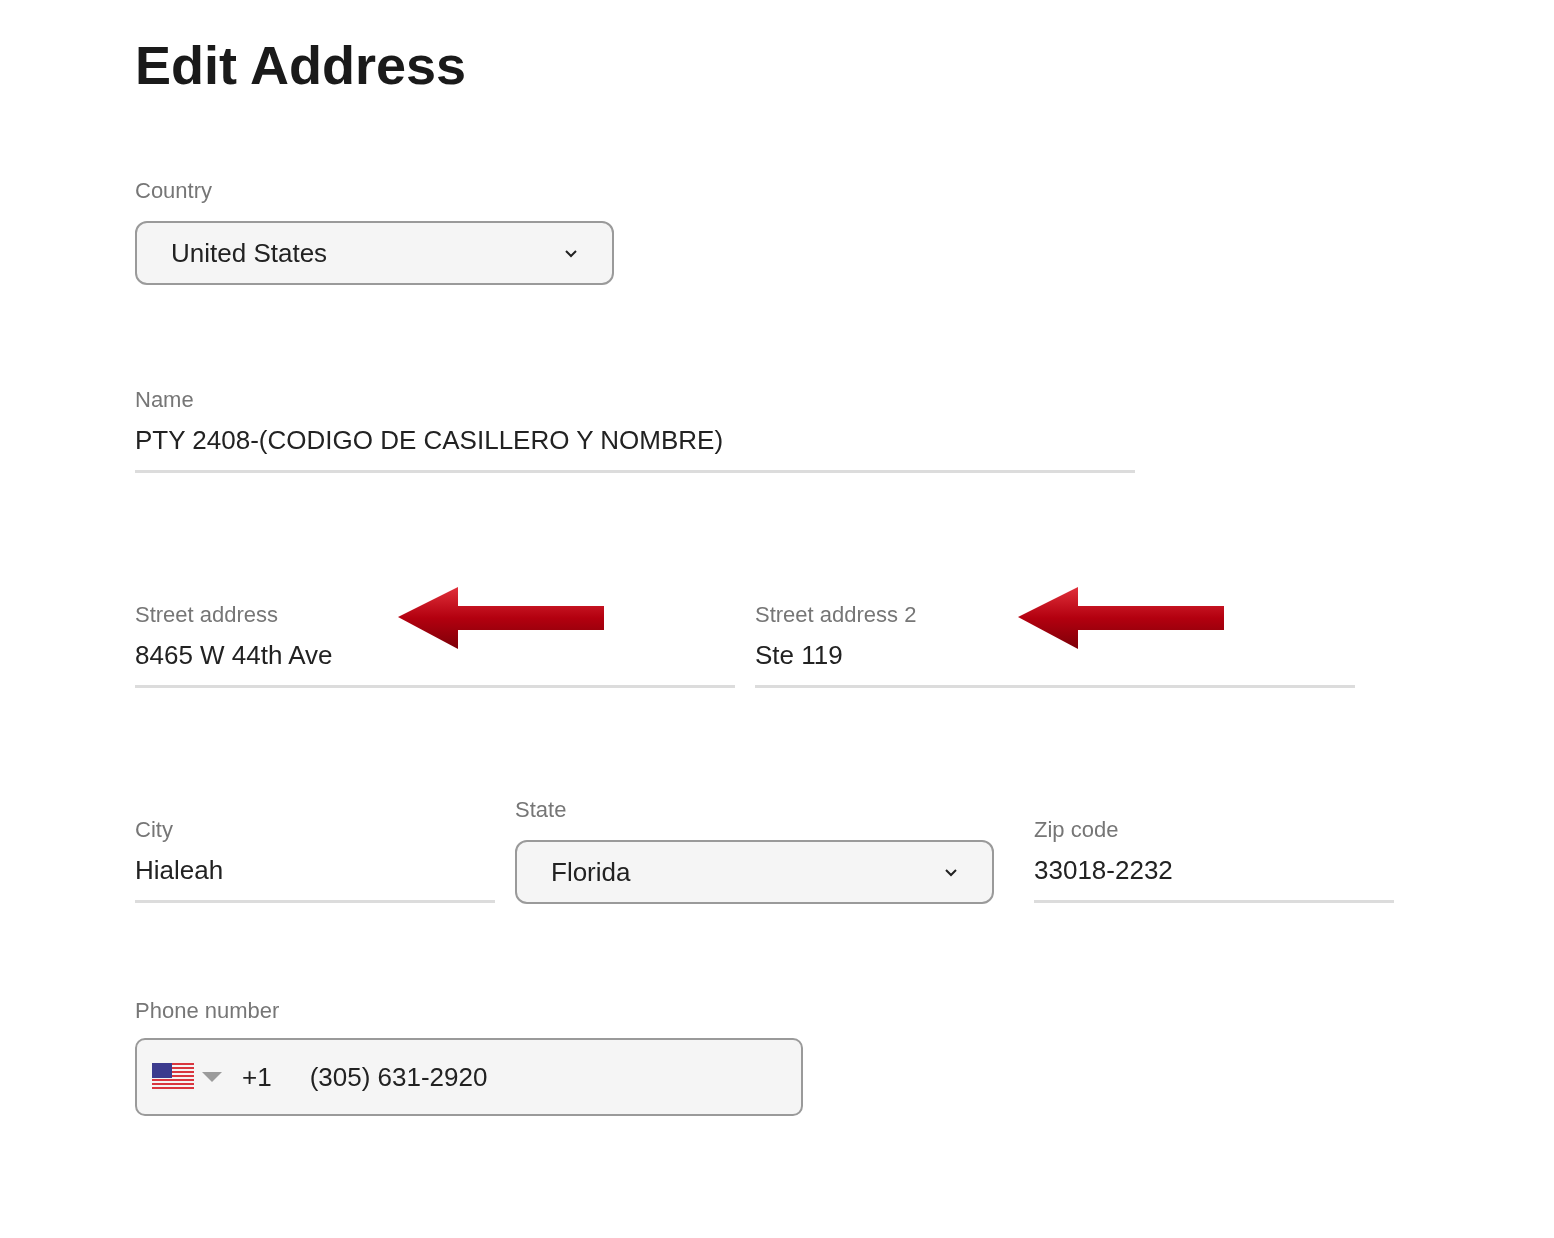 Image resolution: width=1554 pixels, height=1238 pixels. I want to click on flag-icon, so click(173, 1077).